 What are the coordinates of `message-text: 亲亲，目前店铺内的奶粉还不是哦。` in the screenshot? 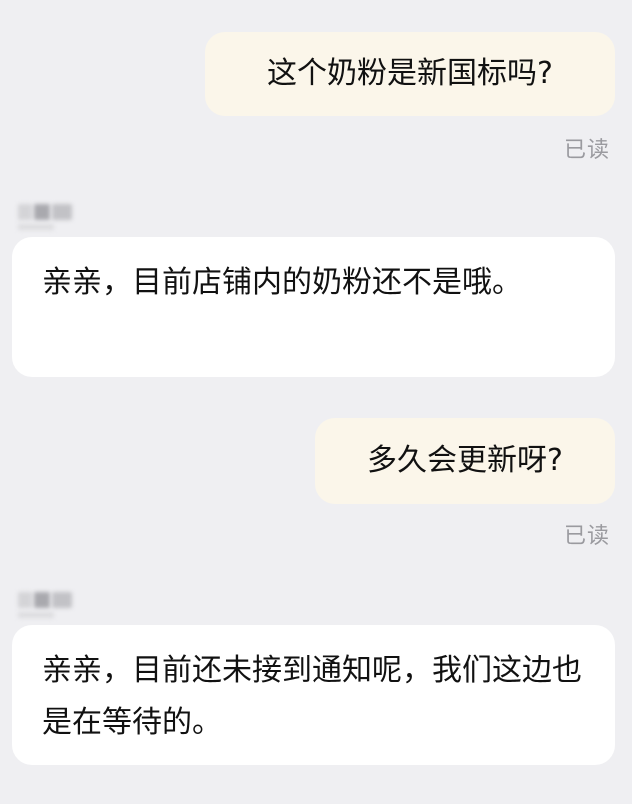 It's located at (282, 282).